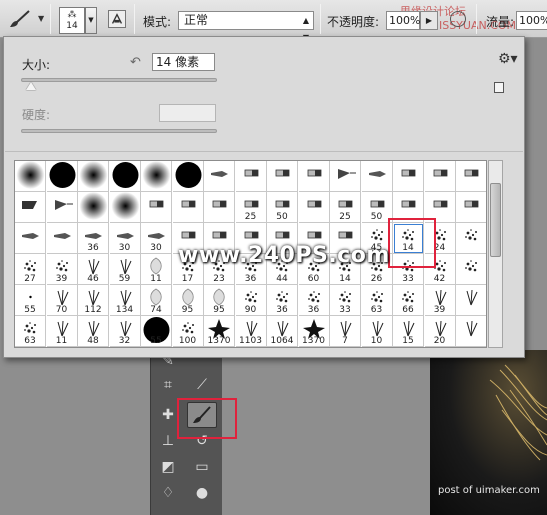 The width and height of the screenshot is (547, 515). What do you see at coordinates (495, 220) in the screenshot?
I see `scroll-thumb` at bounding box center [495, 220].